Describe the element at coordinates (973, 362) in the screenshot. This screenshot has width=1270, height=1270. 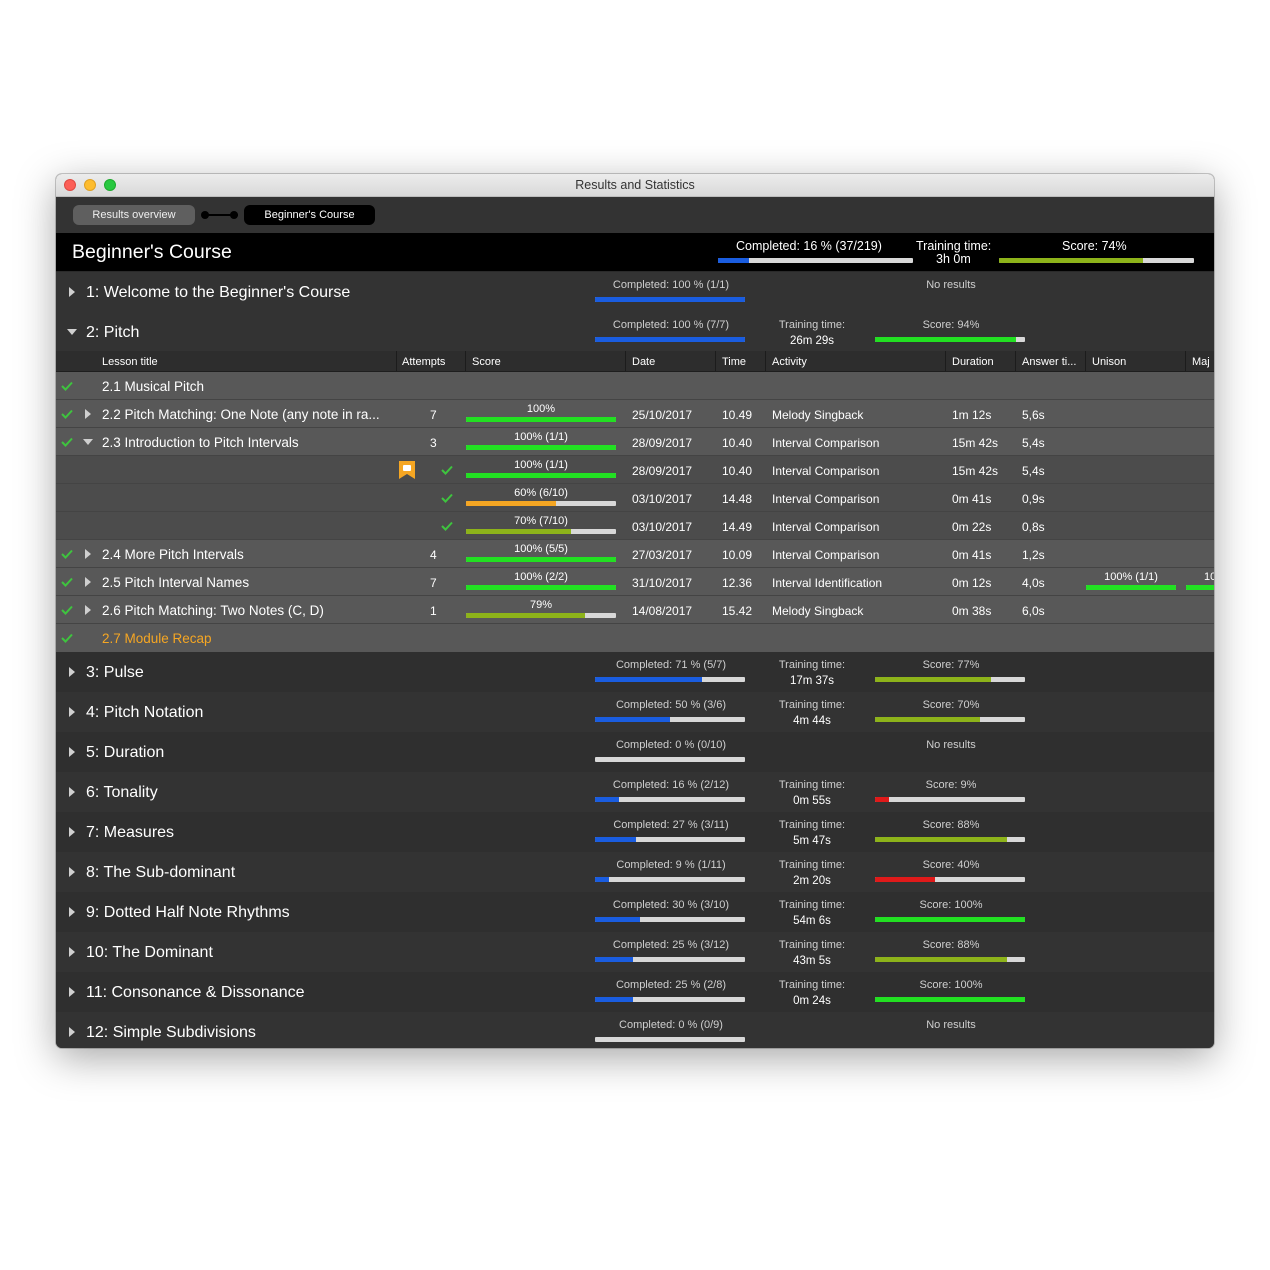
I see `col-duration: Duration` at that location.